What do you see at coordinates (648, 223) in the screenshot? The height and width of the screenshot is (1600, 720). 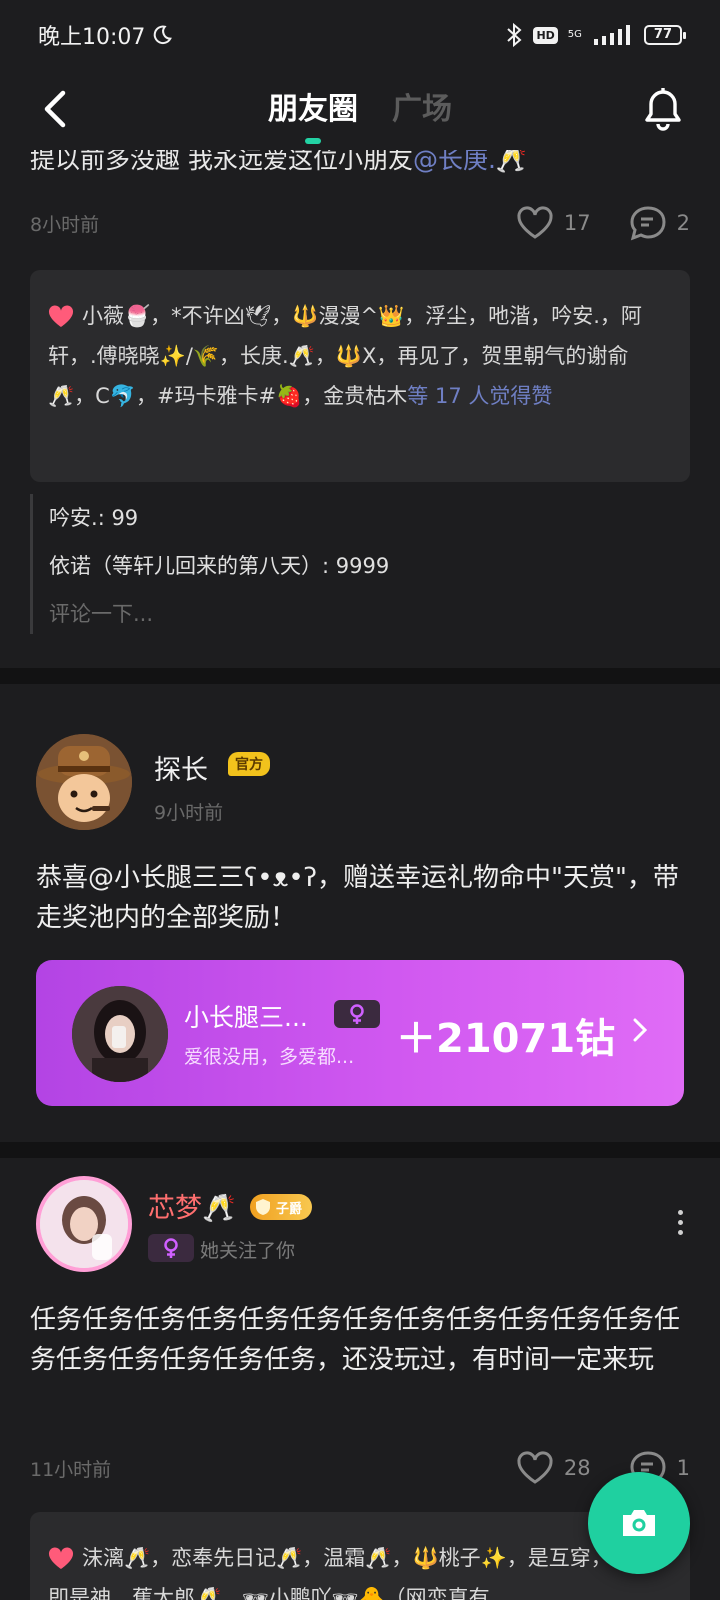 I see `comment-icon` at bounding box center [648, 223].